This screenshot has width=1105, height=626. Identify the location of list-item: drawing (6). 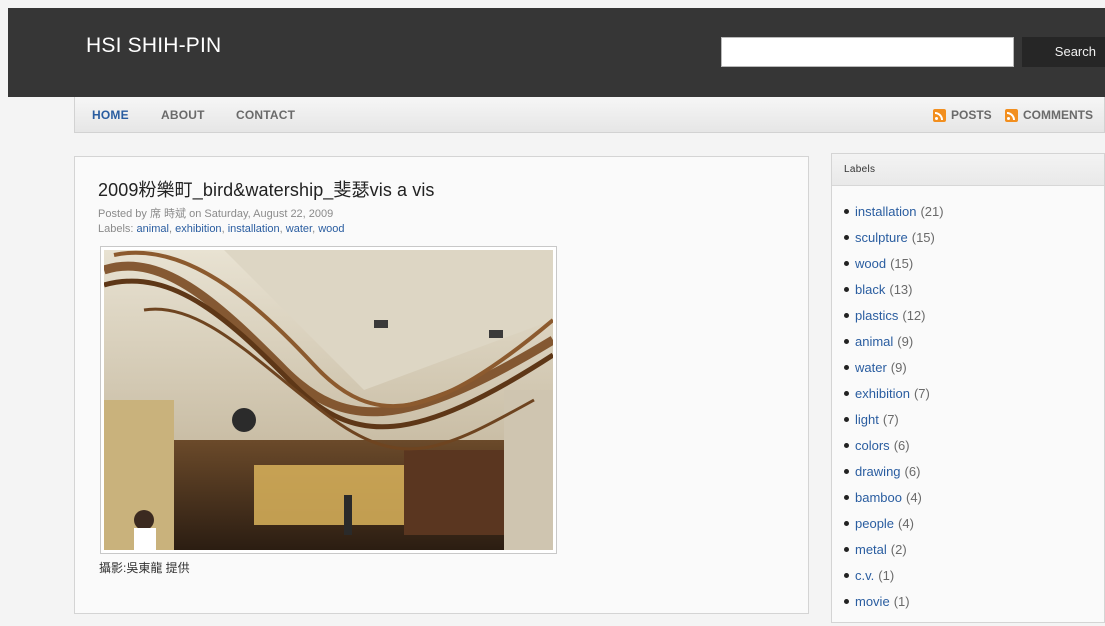
(974, 471).